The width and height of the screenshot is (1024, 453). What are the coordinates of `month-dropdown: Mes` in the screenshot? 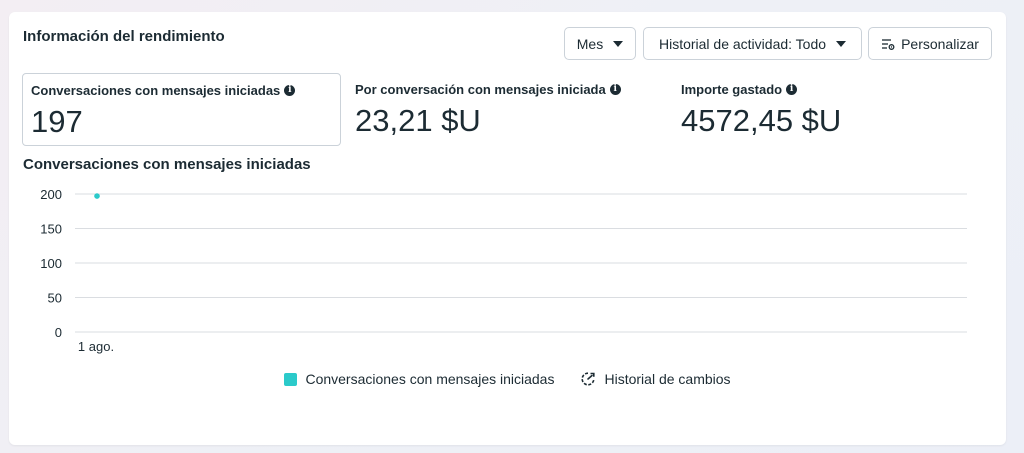 It's located at (600, 43).